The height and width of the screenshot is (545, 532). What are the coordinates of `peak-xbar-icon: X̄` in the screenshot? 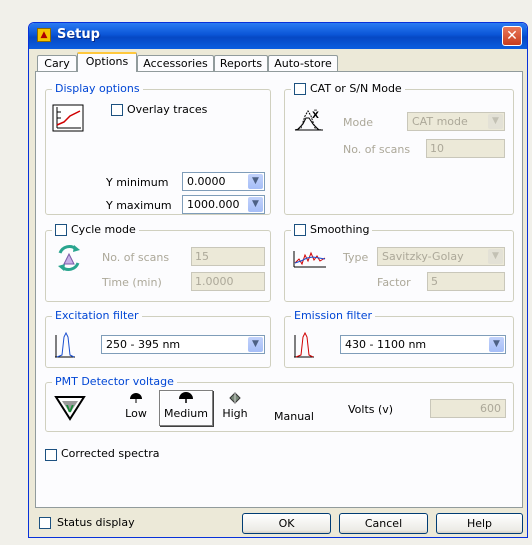 It's located at (308, 120).